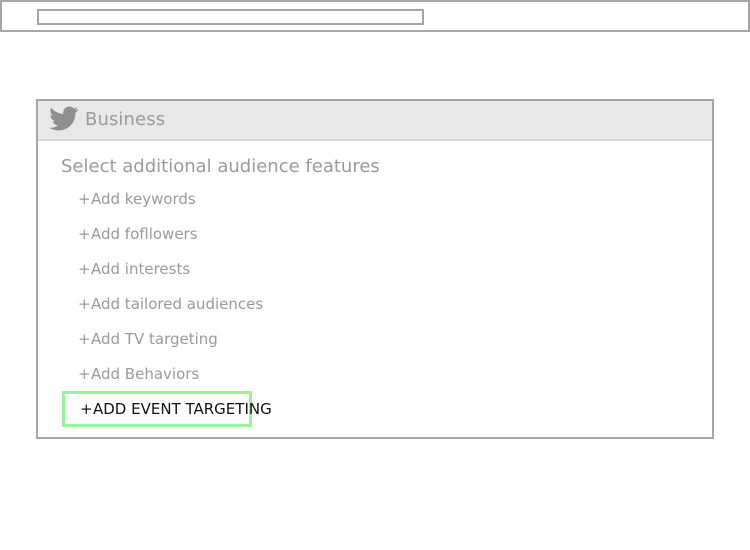 This screenshot has height=550, width=750. I want to click on add-behaviors-link: +Add Behaviors, so click(138, 374).